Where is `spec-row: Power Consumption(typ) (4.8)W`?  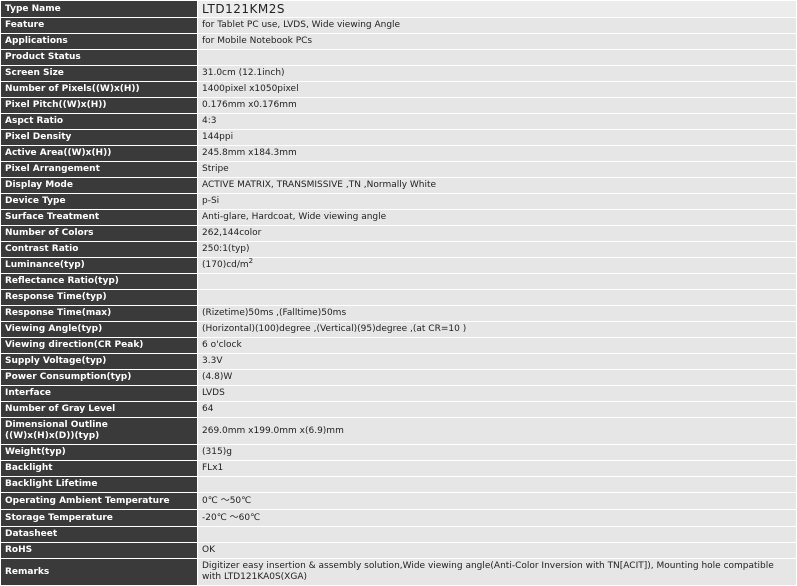 spec-row: Power Consumption(typ) (4.8)W is located at coordinates (398, 377).